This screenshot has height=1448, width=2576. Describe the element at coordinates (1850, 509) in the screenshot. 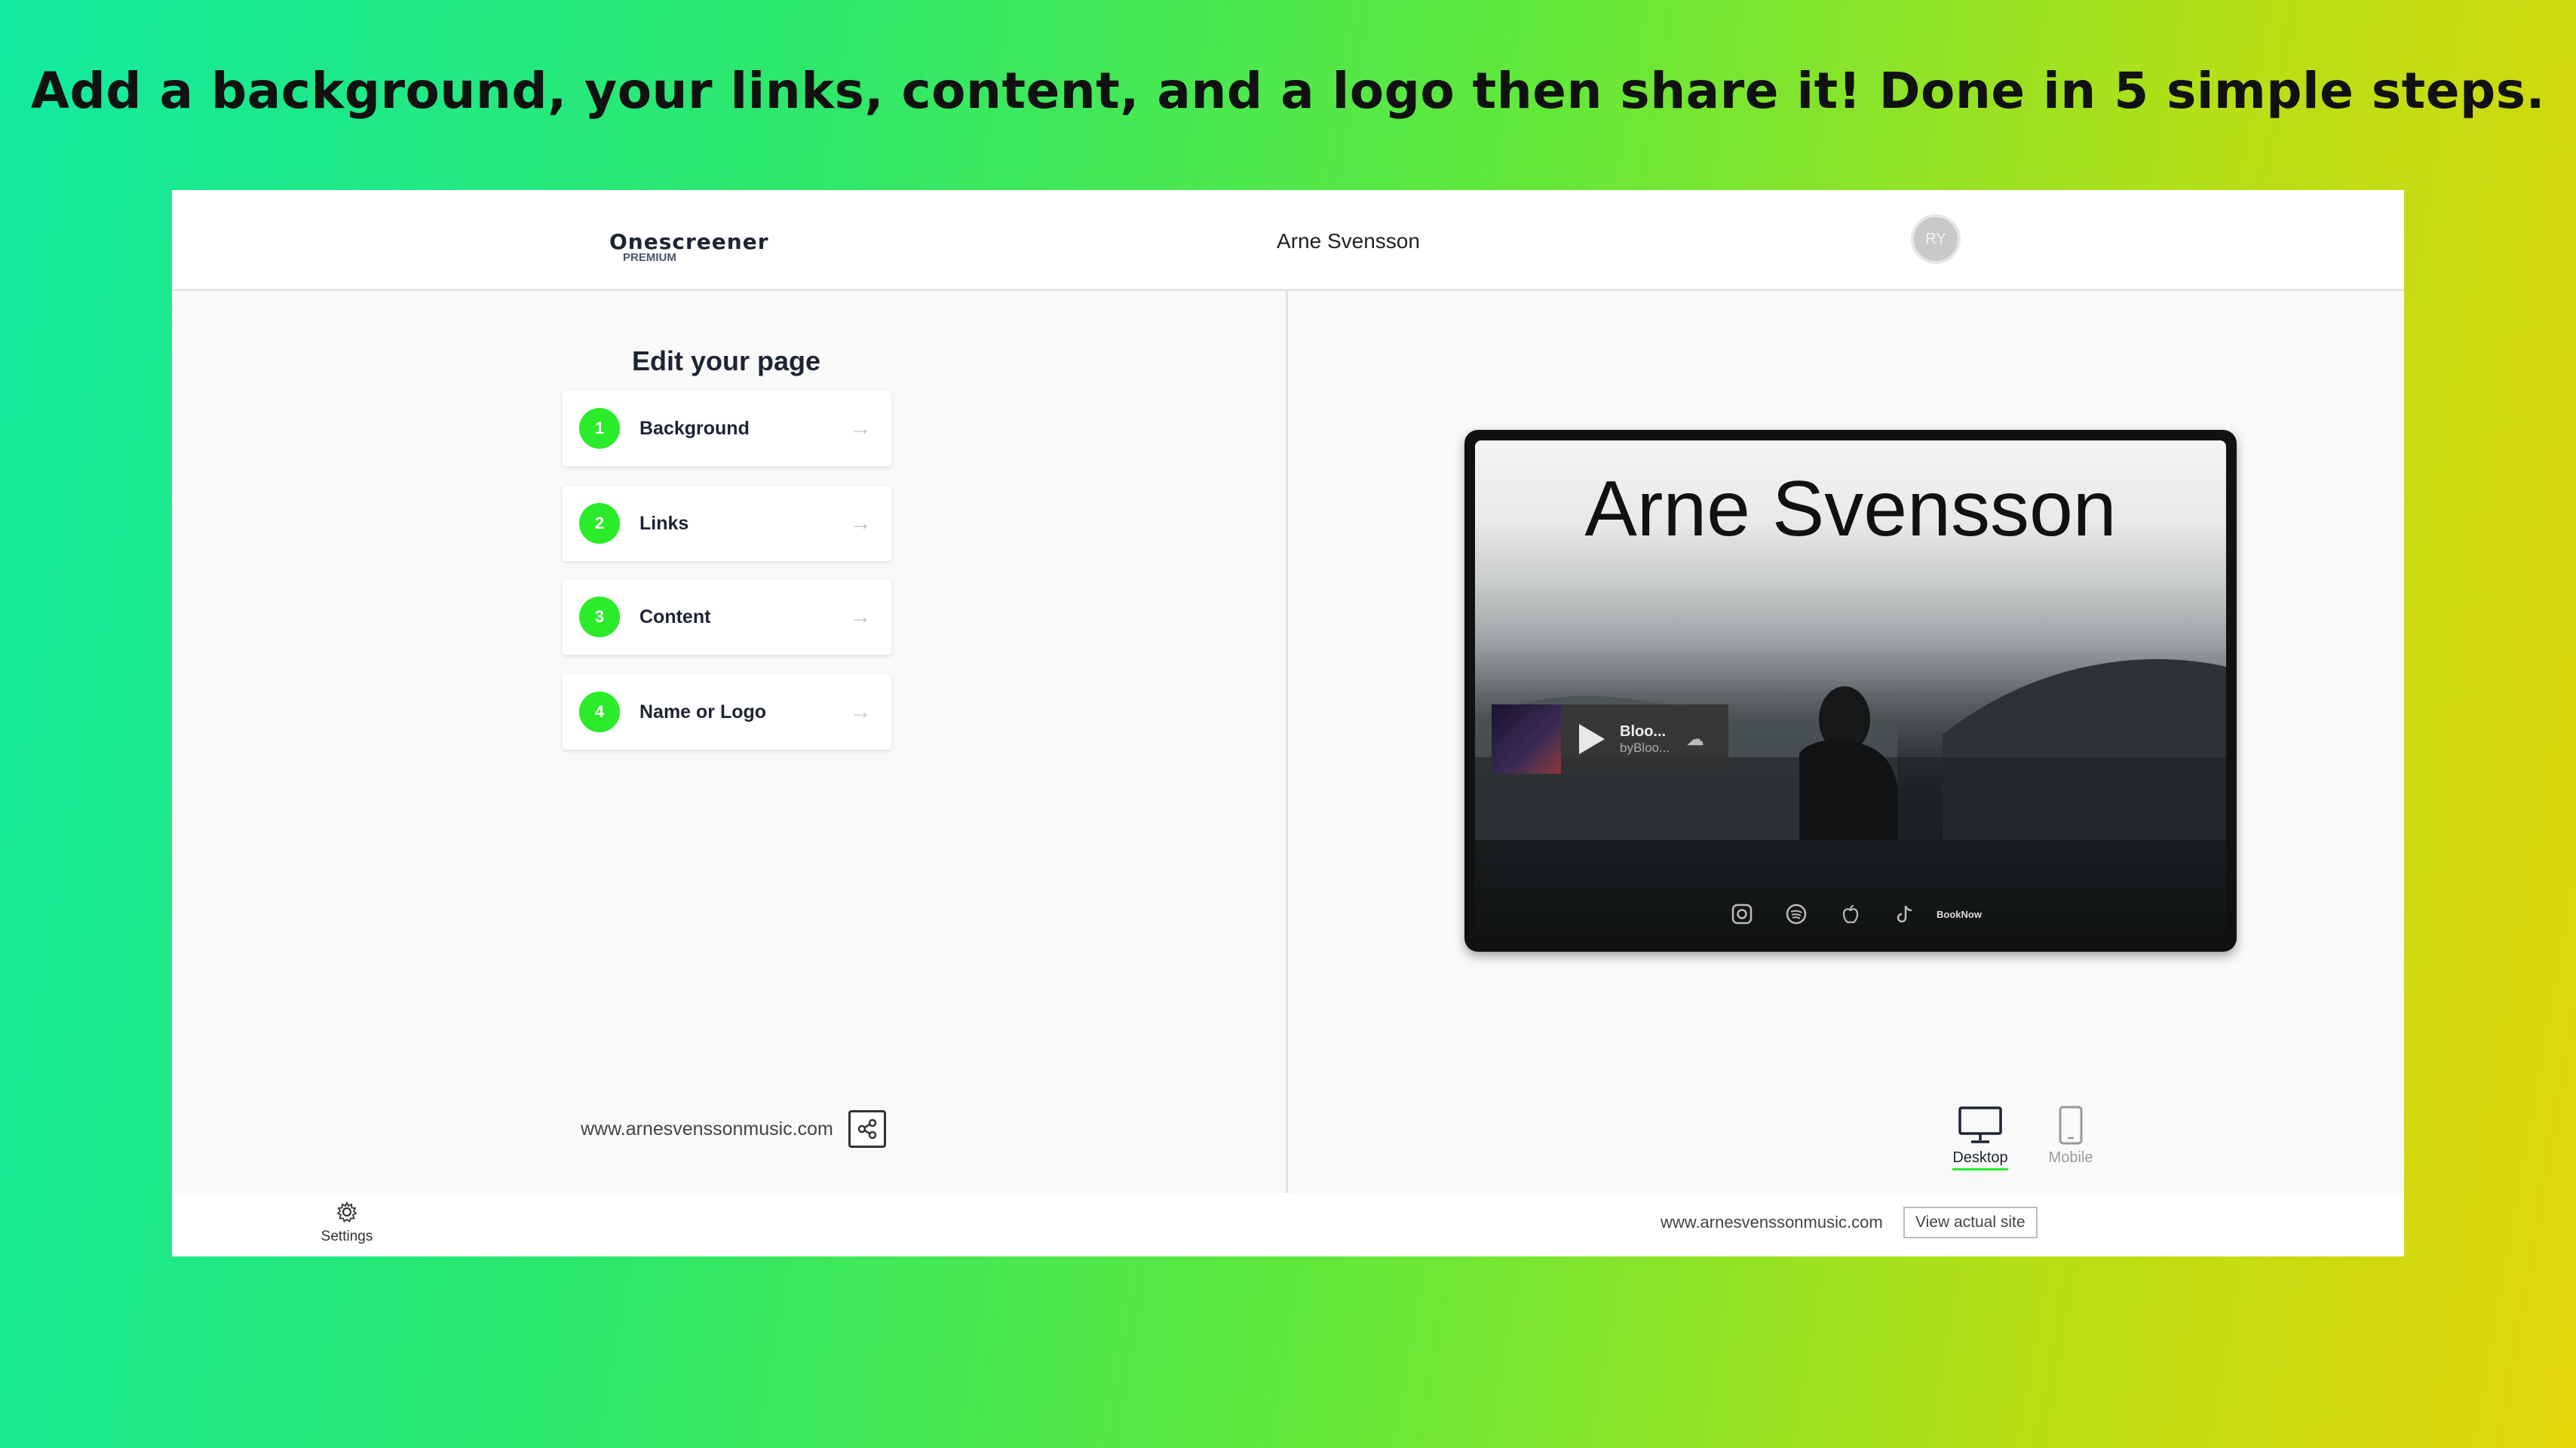

I see `preview-title: Arne Svensson` at that location.